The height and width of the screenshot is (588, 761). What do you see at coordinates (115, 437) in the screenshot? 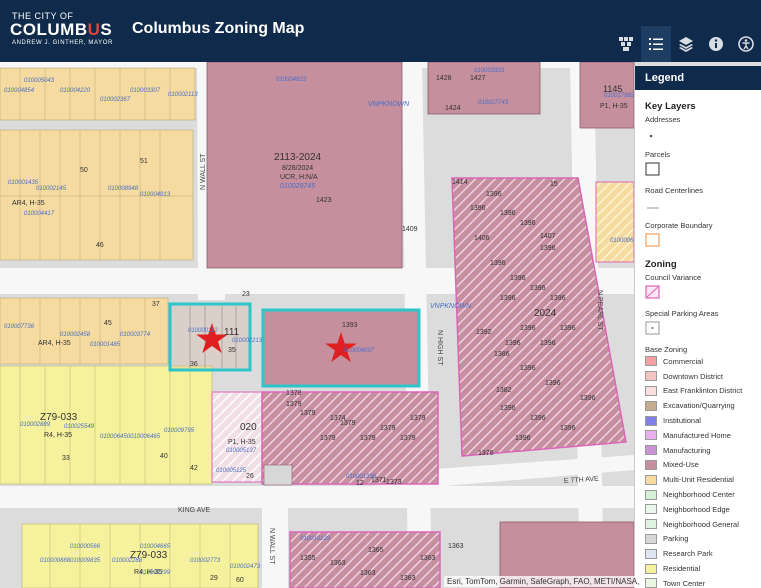
I see `parcel-id-label: 010006450` at bounding box center [115, 437].